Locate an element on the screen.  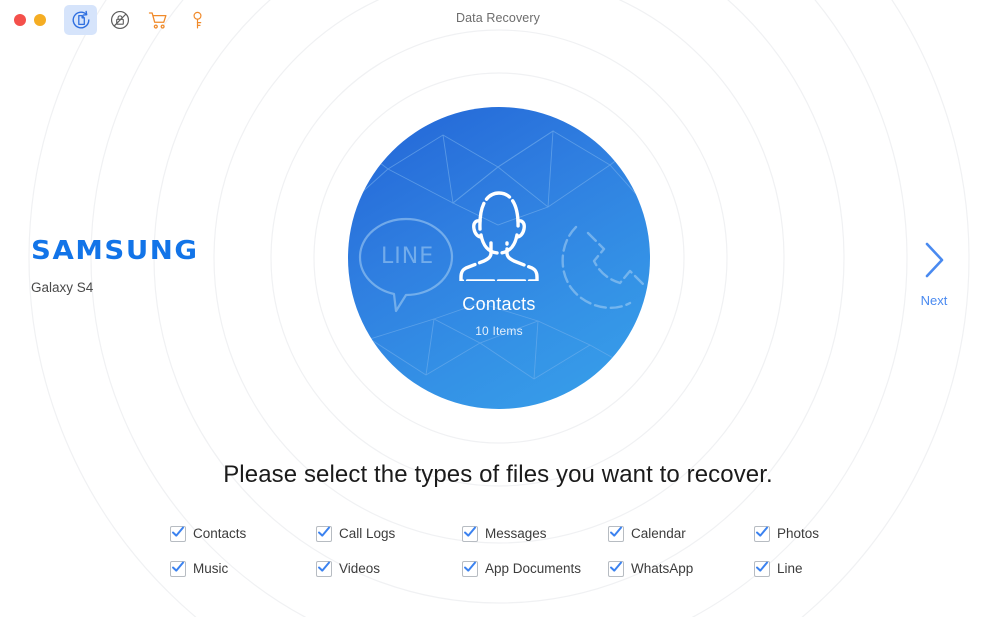
checkbox-calendar is located at coordinates (616, 533).